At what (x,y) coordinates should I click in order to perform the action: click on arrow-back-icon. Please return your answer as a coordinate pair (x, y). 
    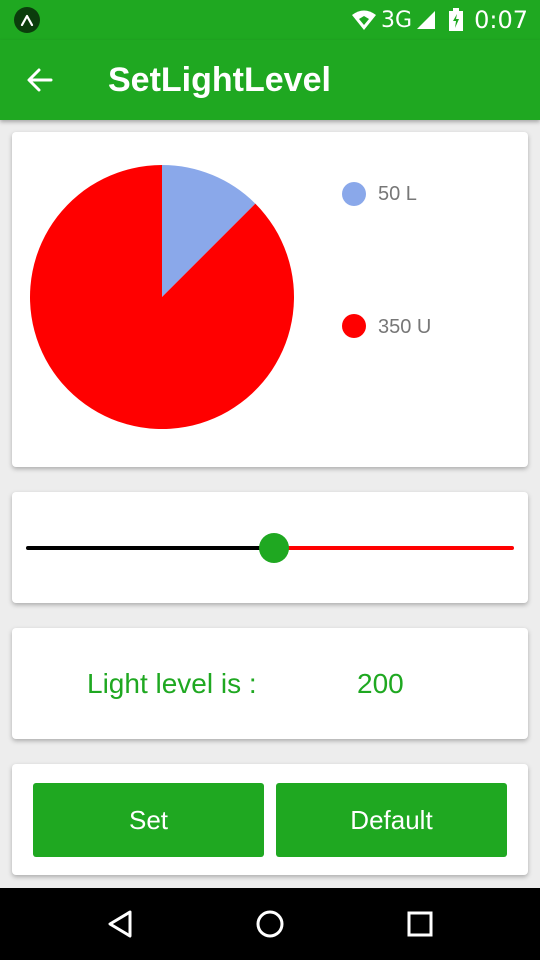
    Looking at the image, I should click on (40, 80).